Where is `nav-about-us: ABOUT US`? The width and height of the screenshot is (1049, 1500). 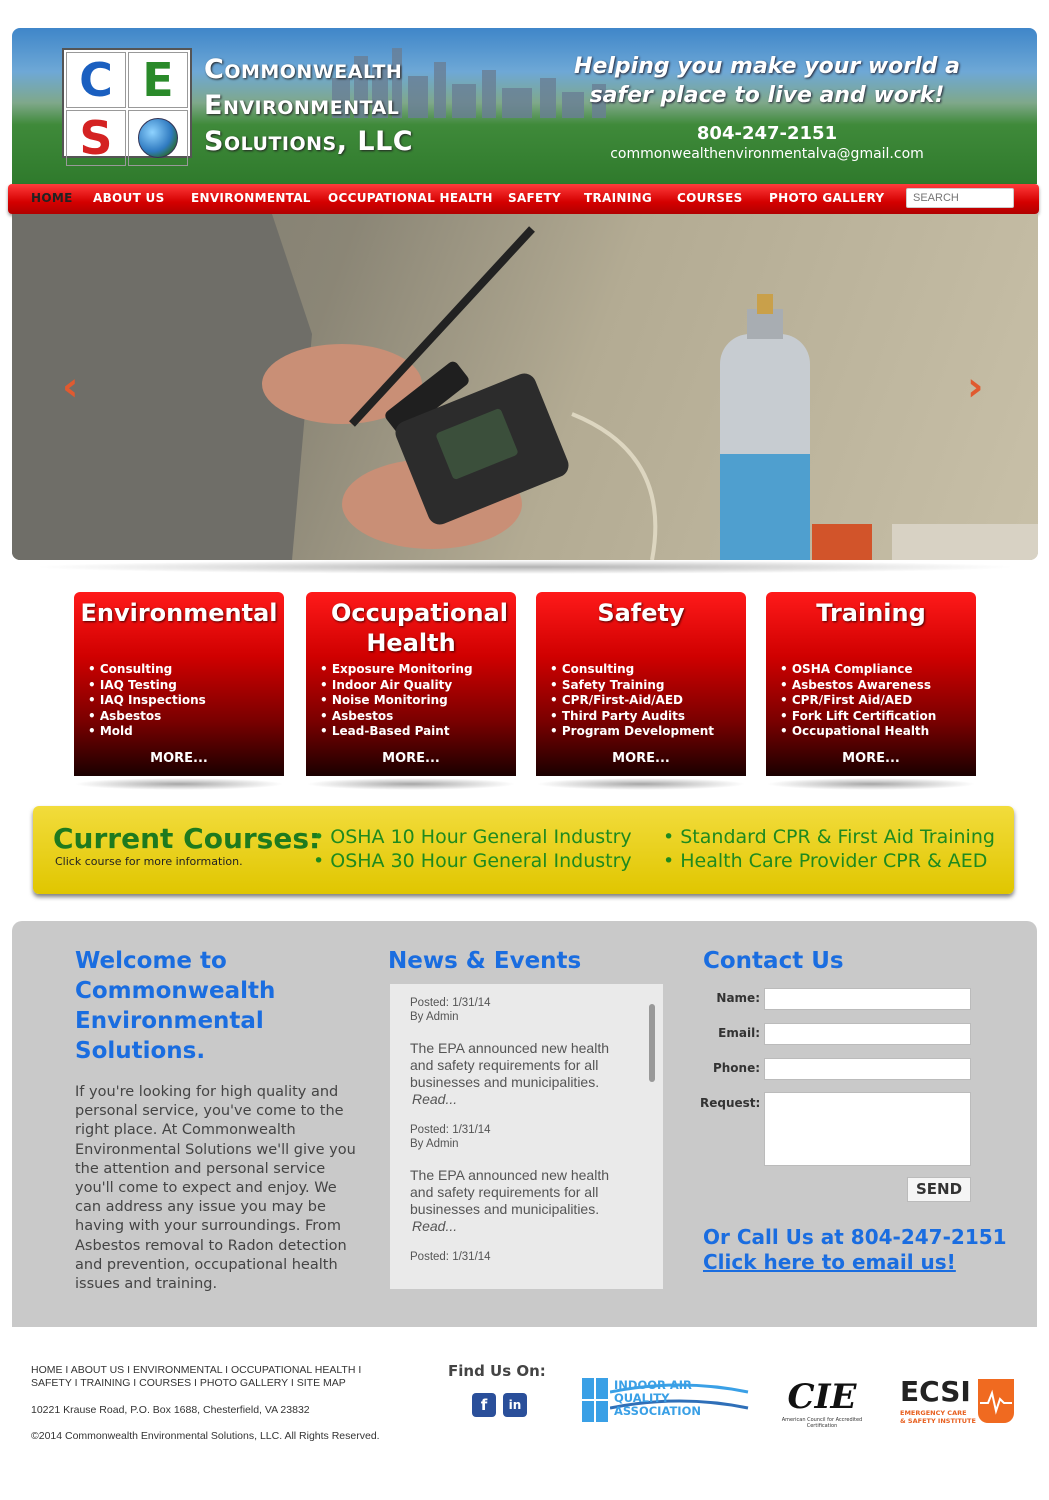 nav-about-us: ABOUT US is located at coordinates (129, 198).